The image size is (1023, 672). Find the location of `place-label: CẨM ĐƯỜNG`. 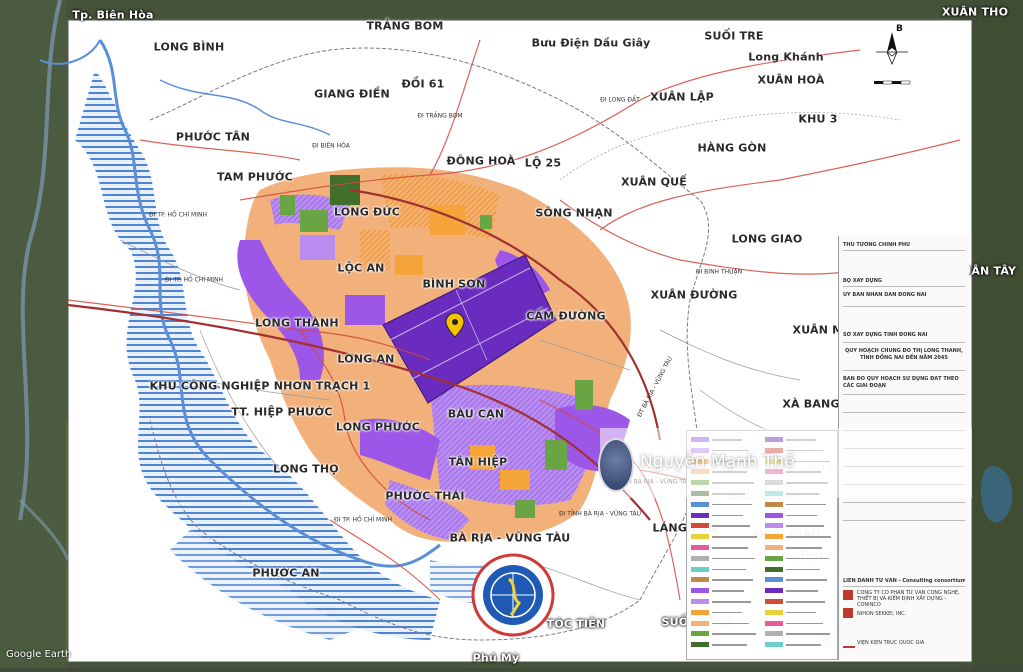

place-label: CẨM ĐƯỜNG is located at coordinates (566, 316).